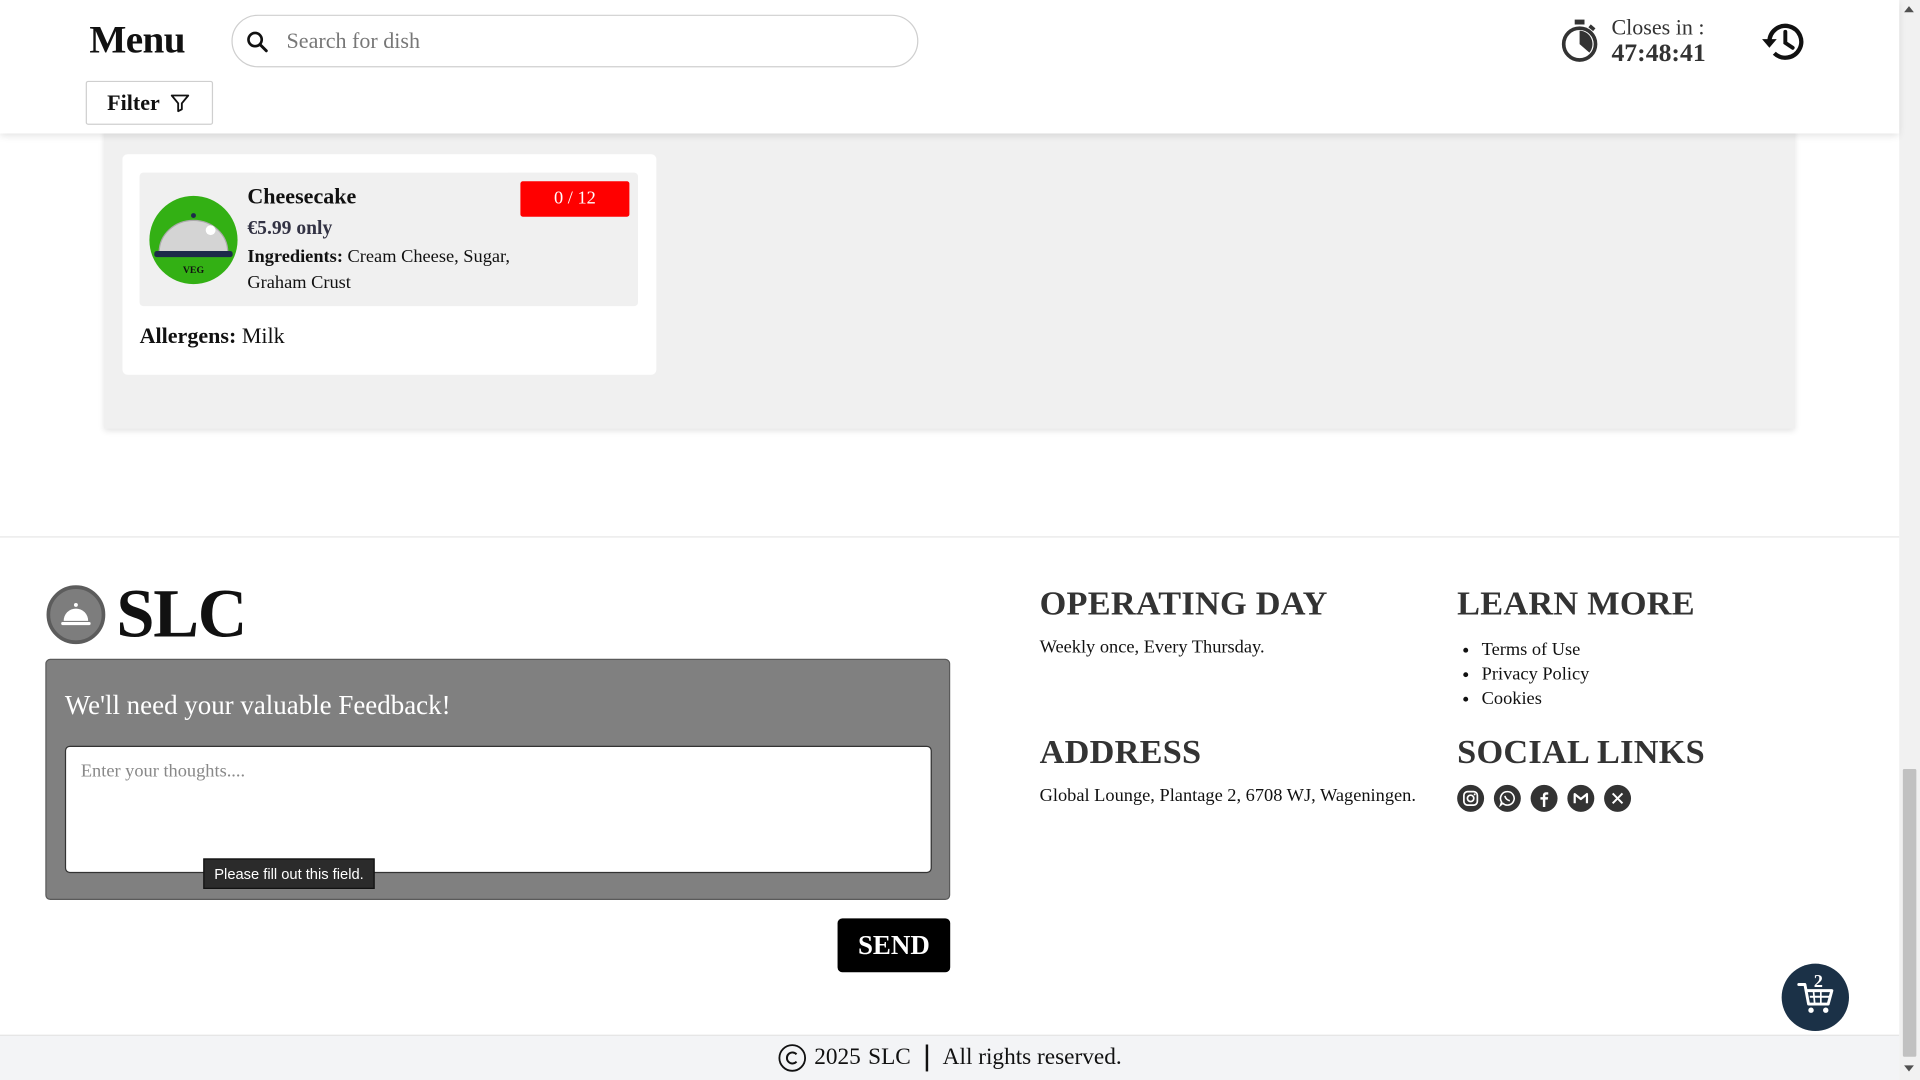 The width and height of the screenshot is (1920, 1080). I want to click on ingredients-label: Ingredients:, so click(295, 257).